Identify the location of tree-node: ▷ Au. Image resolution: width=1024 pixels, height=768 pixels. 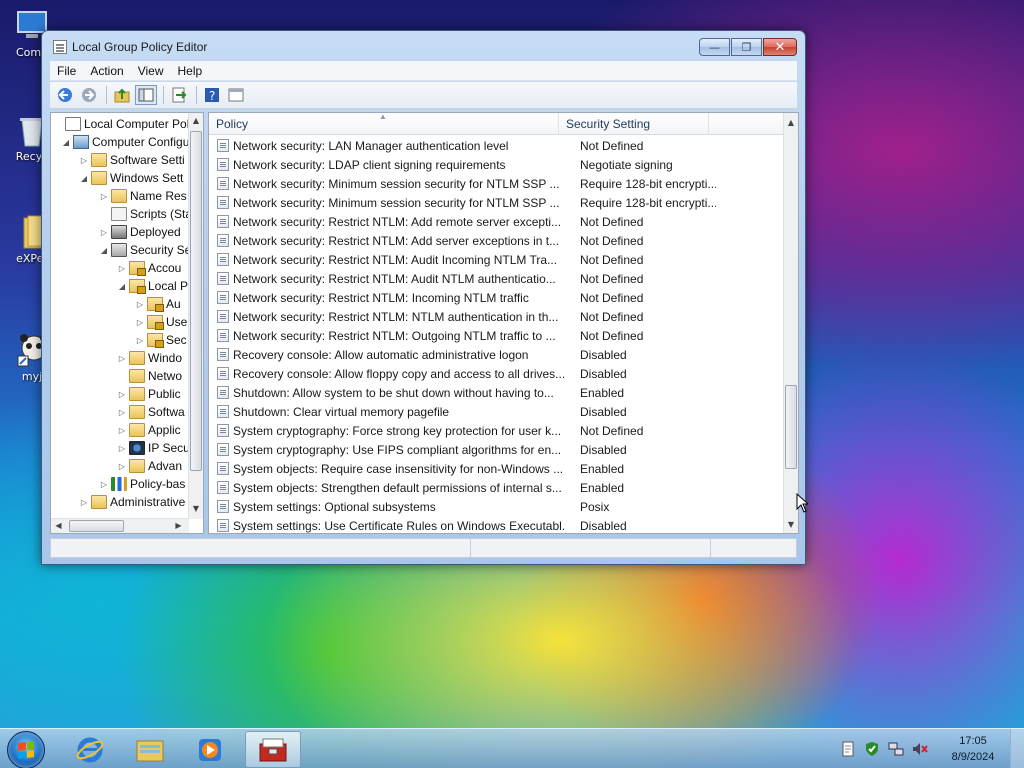
(158, 304).